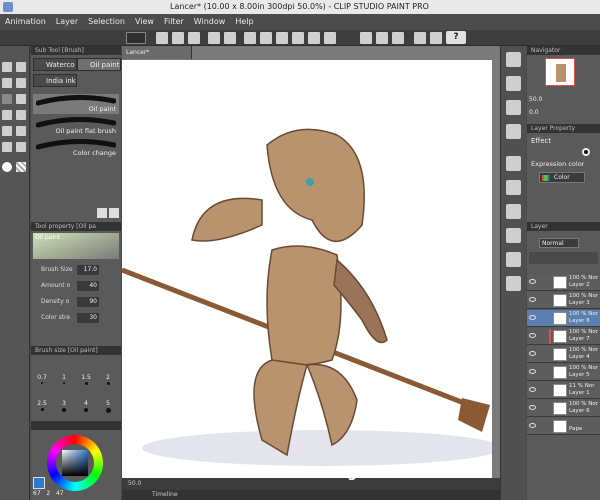  What do you see at coordinates (76, 286) in the screenshot?
I see `property-amount-of-paint: Amount o 40` at bounding box center [76, 286].